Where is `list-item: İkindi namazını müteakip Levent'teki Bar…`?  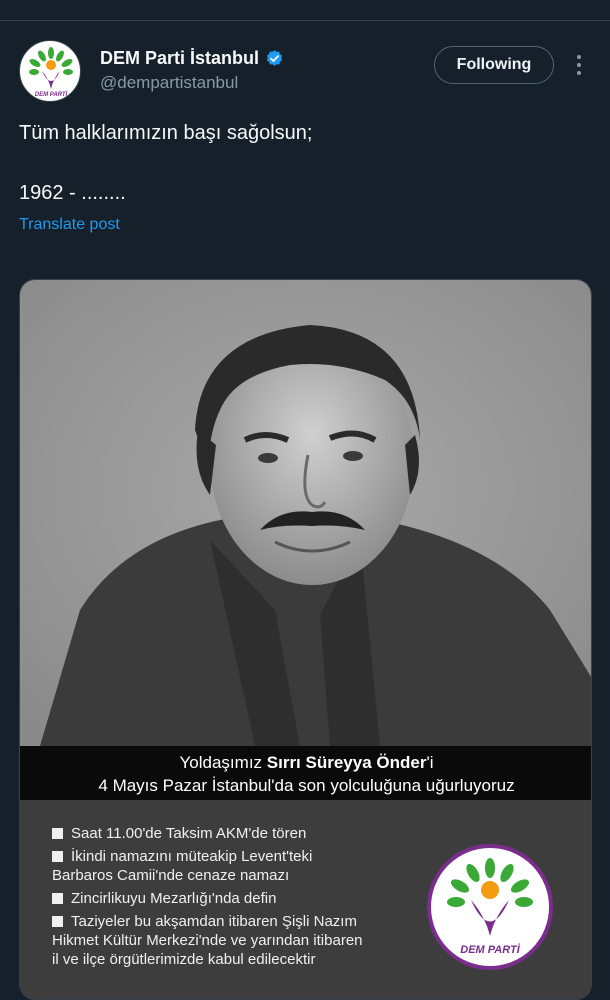
list-item: İkindi namazını müteakip Levent'teki Bar… is located at coordinates (182, 866).